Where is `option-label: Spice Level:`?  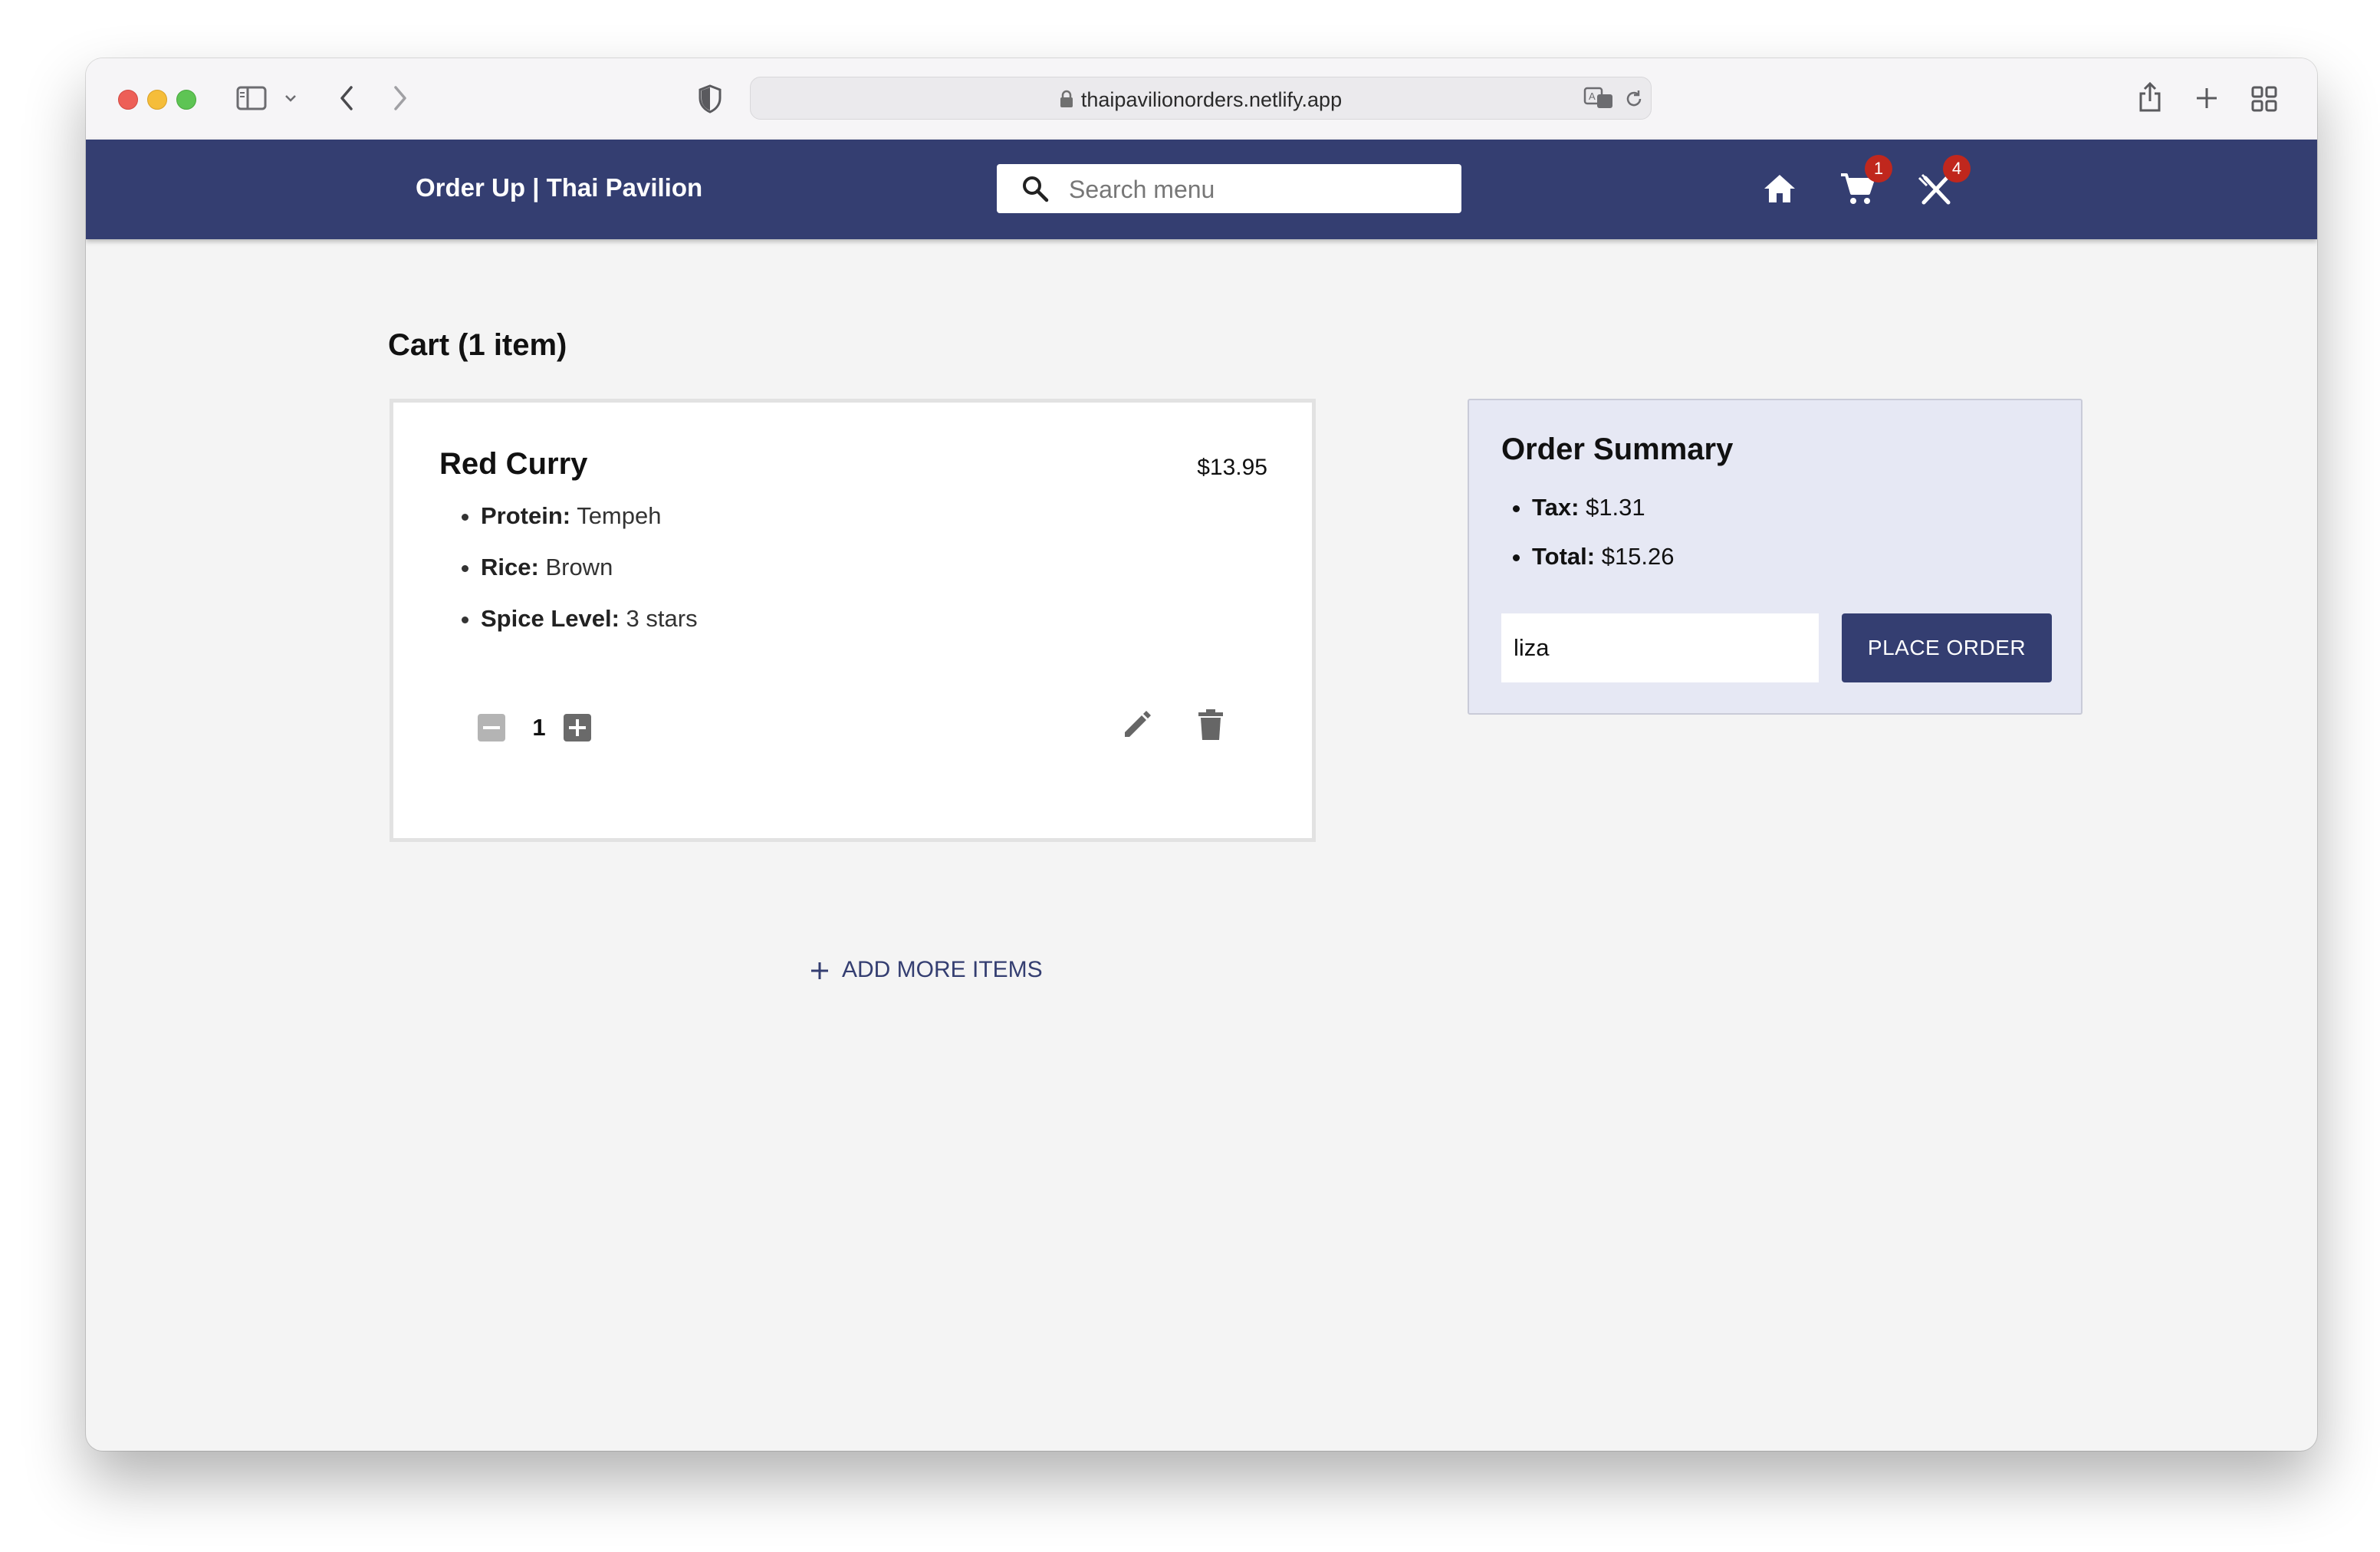
option-label: Spice Level: is located at coordinates (551, 618).